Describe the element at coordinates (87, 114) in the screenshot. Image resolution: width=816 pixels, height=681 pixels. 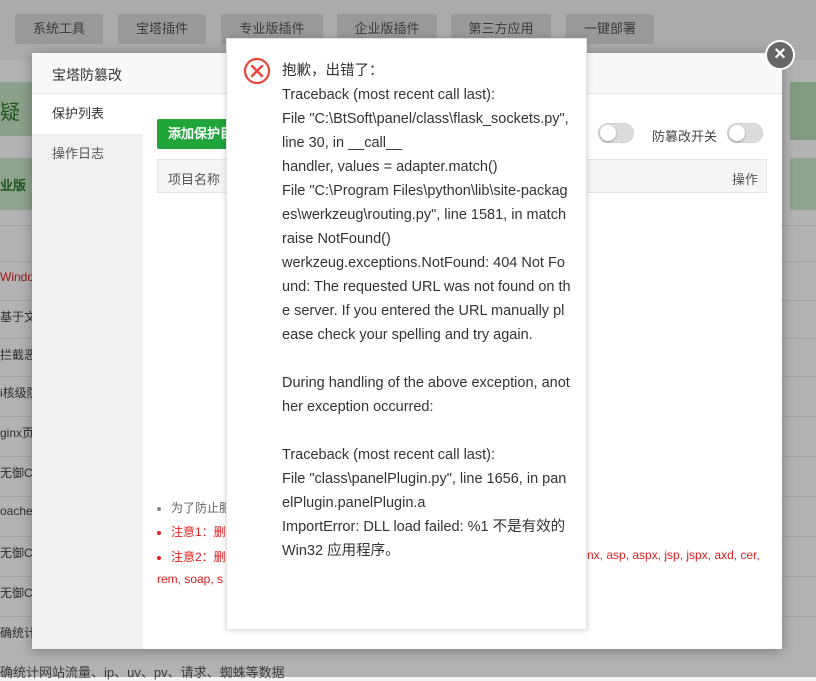
I see `sidebar-item-protection-list: 保护列表` at that location.